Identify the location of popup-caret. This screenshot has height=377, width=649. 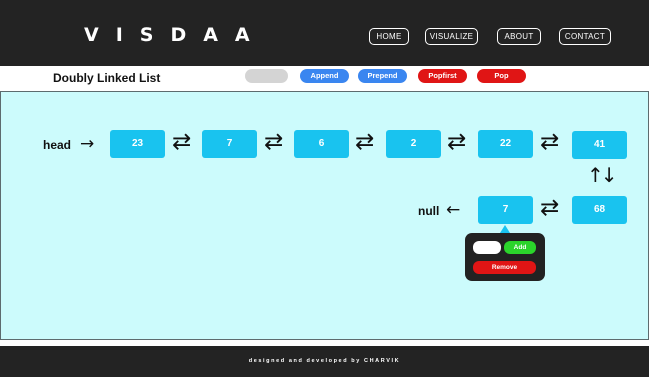
(505, 229).